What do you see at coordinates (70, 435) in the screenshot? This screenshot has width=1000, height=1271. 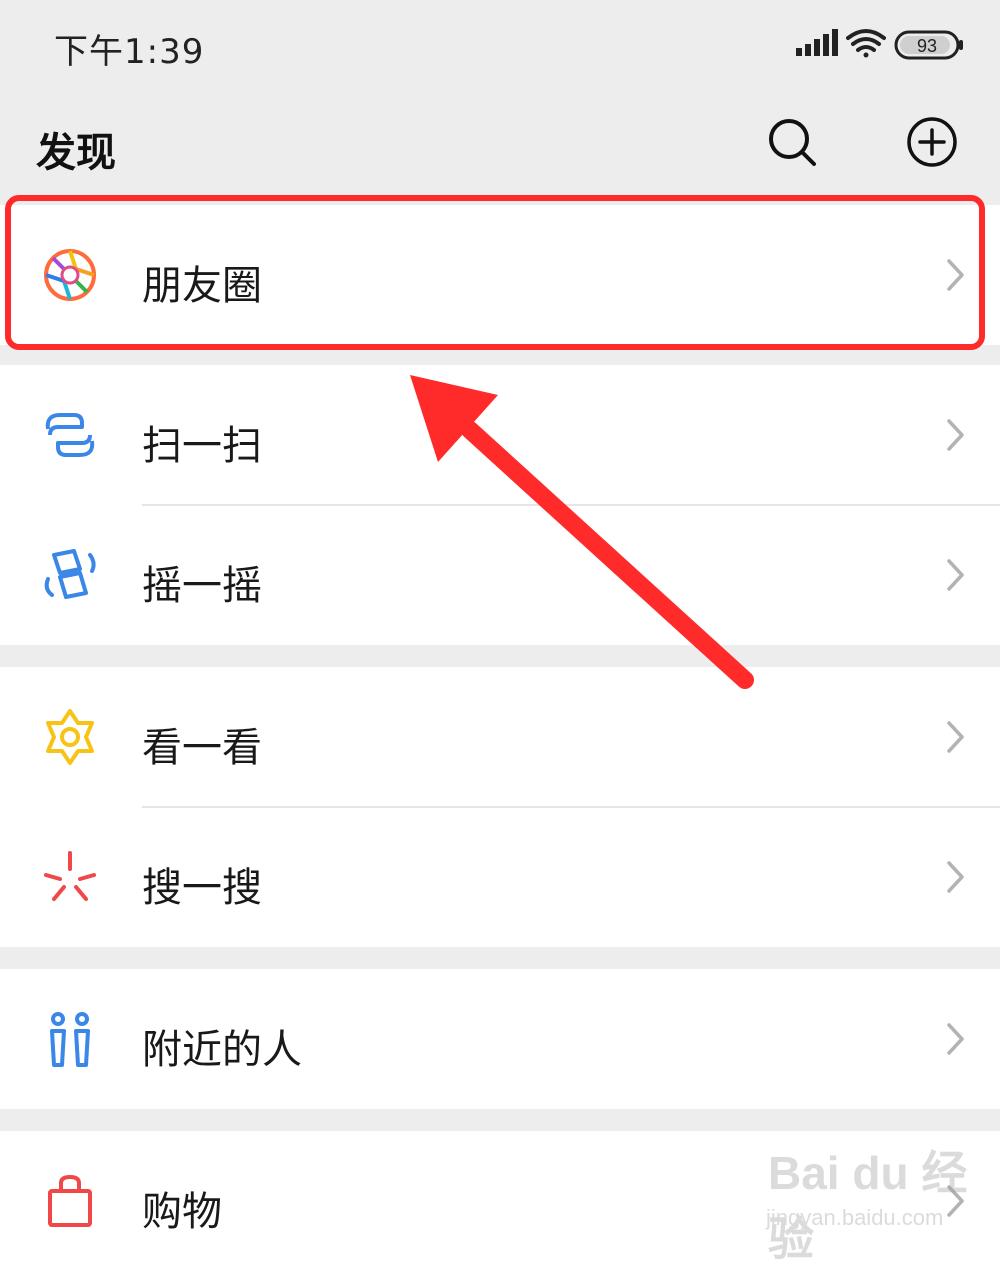 I see `scan-icon` at bounding box center [70, 435].